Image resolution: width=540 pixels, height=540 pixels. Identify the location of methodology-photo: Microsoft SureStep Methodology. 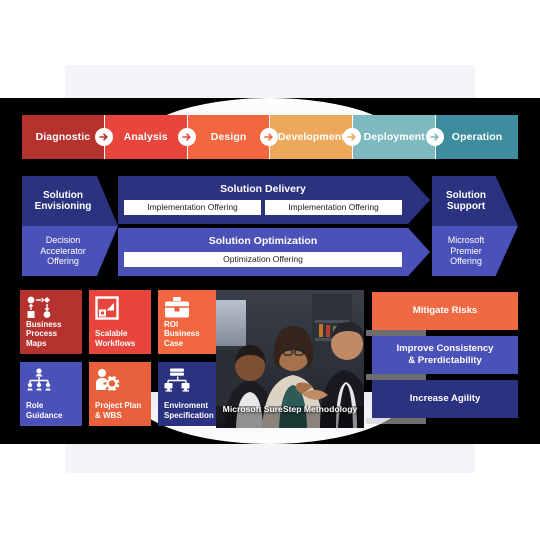
(290, 359).